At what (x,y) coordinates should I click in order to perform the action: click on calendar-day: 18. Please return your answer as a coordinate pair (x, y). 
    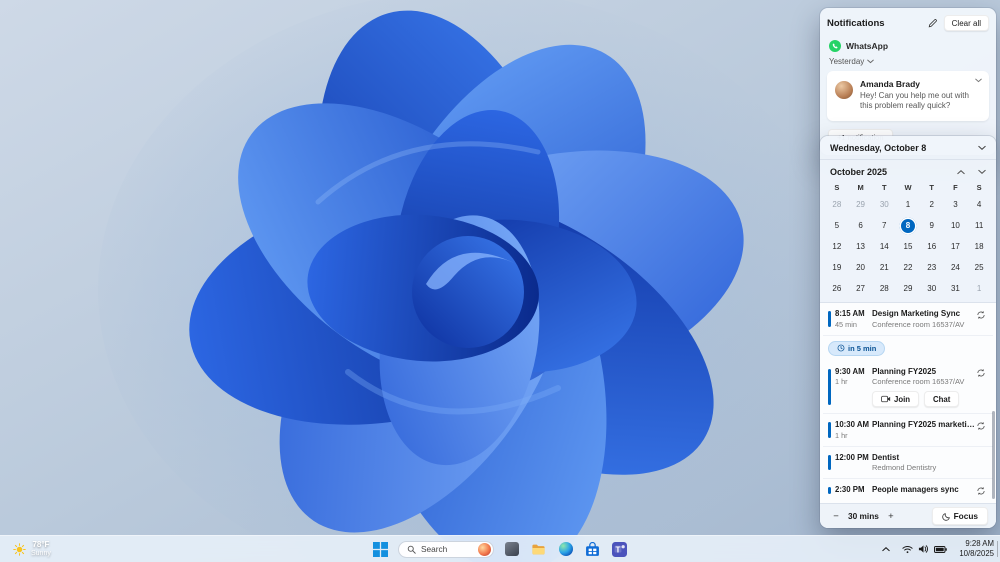
    Looking at the image, I should click on (979, 246).